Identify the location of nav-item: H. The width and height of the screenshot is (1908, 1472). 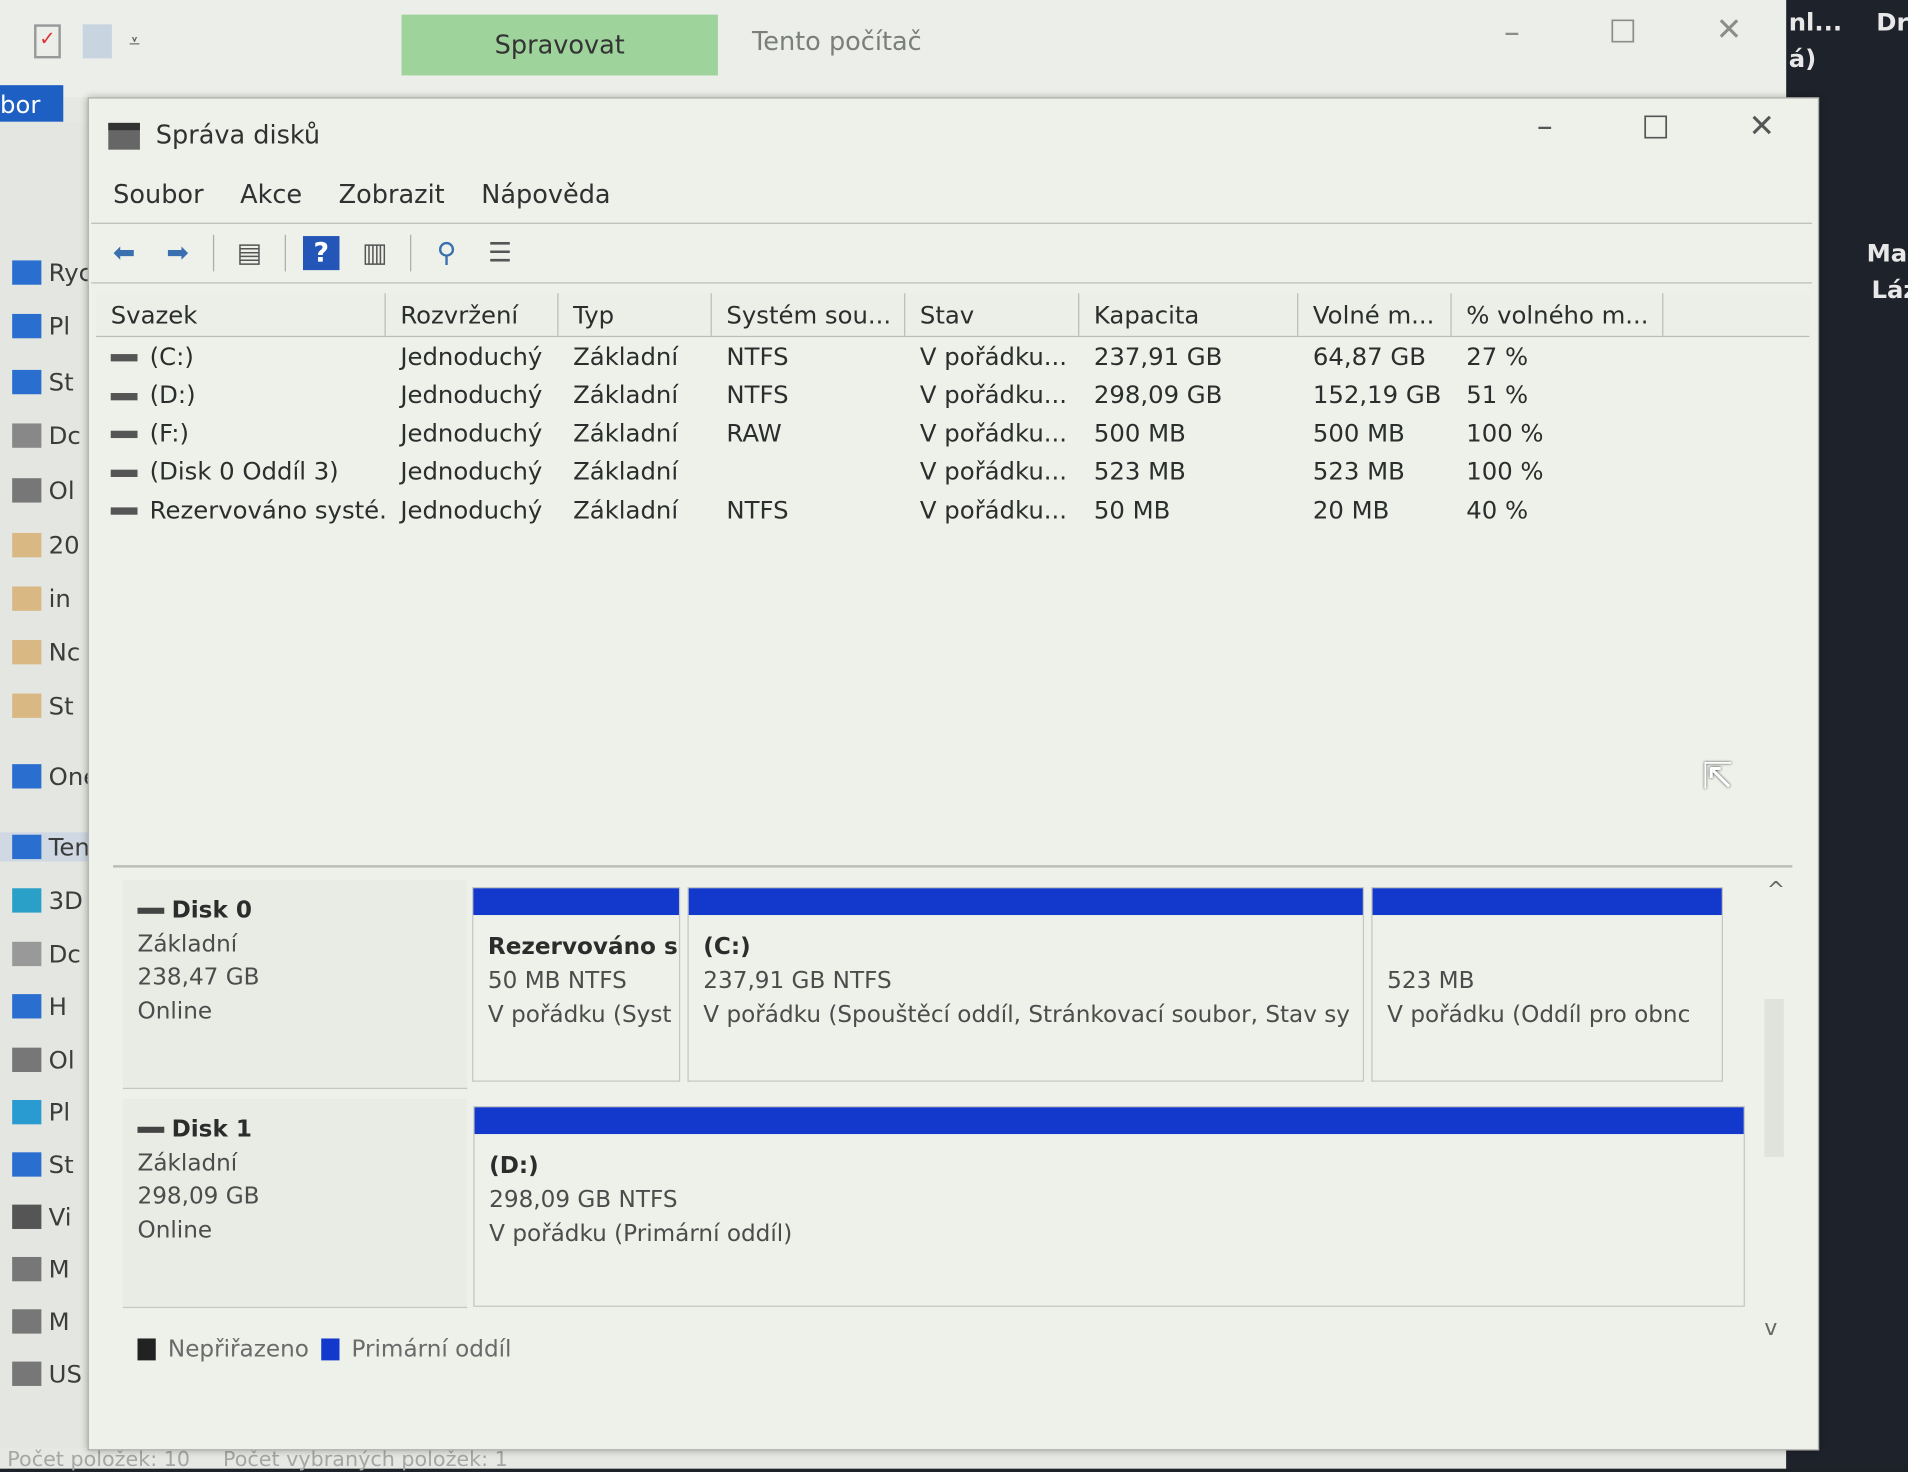
(39, 1006).